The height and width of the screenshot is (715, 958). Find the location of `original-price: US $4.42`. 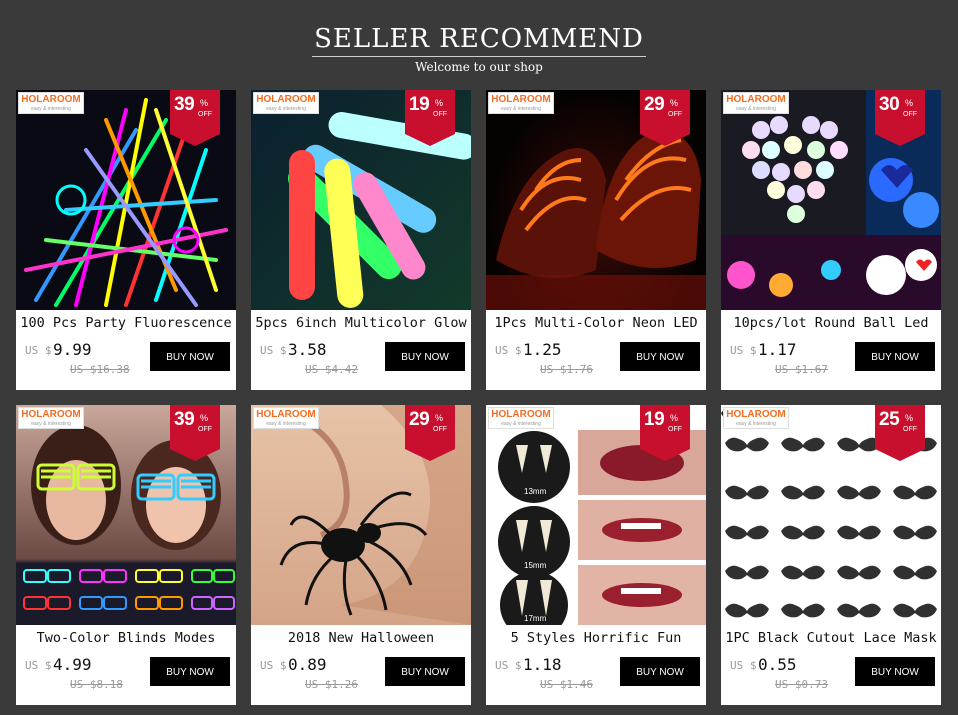

original-price: US $4.42 is located at coordinates (331, 369).